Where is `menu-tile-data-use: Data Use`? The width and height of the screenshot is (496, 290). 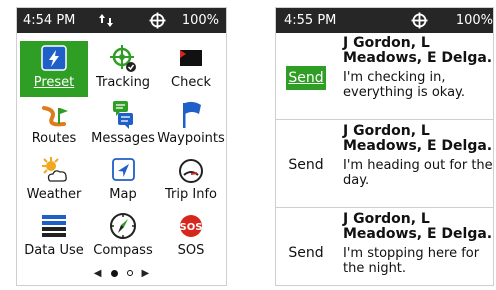 menu-tile-data-use: Data Use is located at coordinates (54, 237).